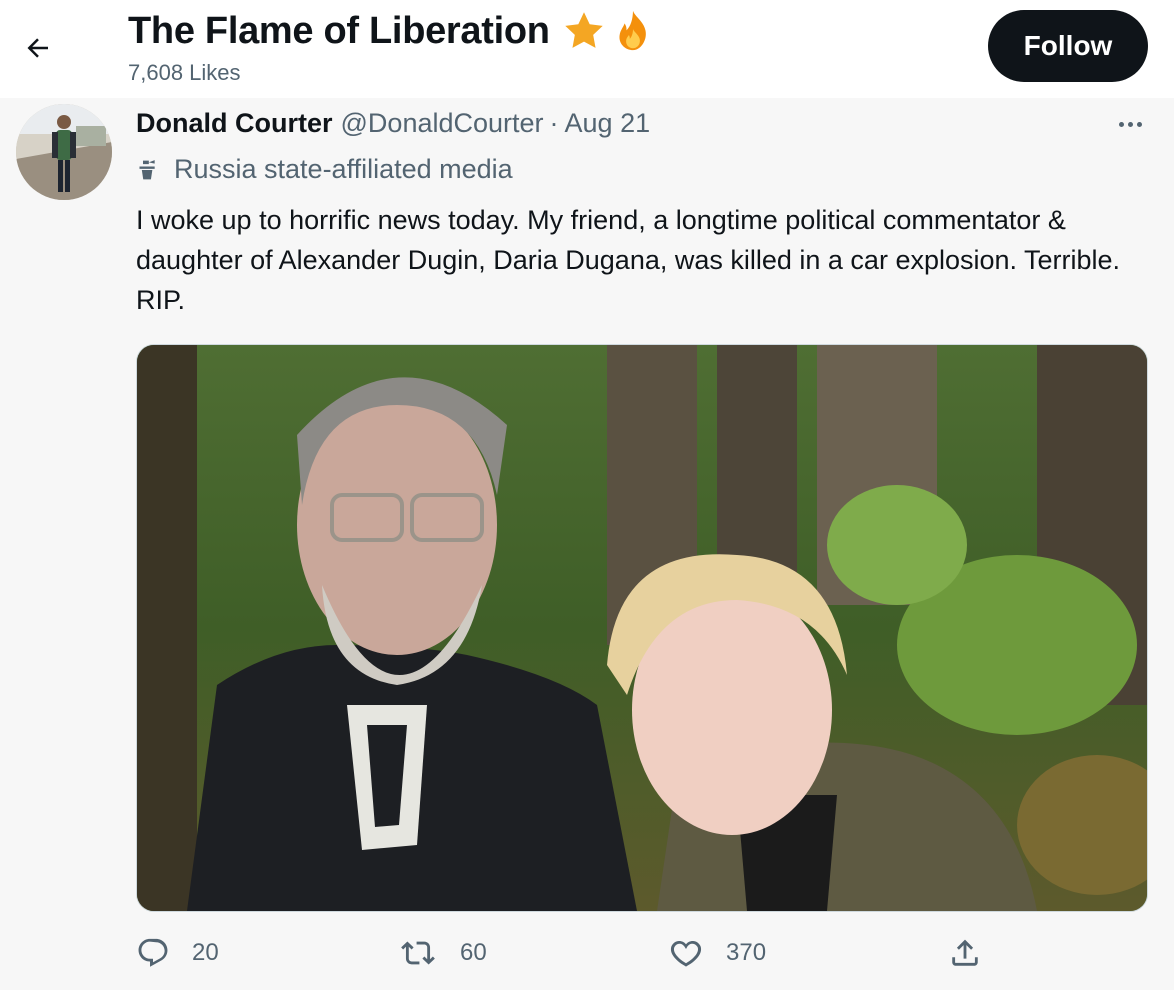  What do you see at coordinates (686, 953) in the screenshot?
I see `heart-icon` at bounding box center [686, 953].